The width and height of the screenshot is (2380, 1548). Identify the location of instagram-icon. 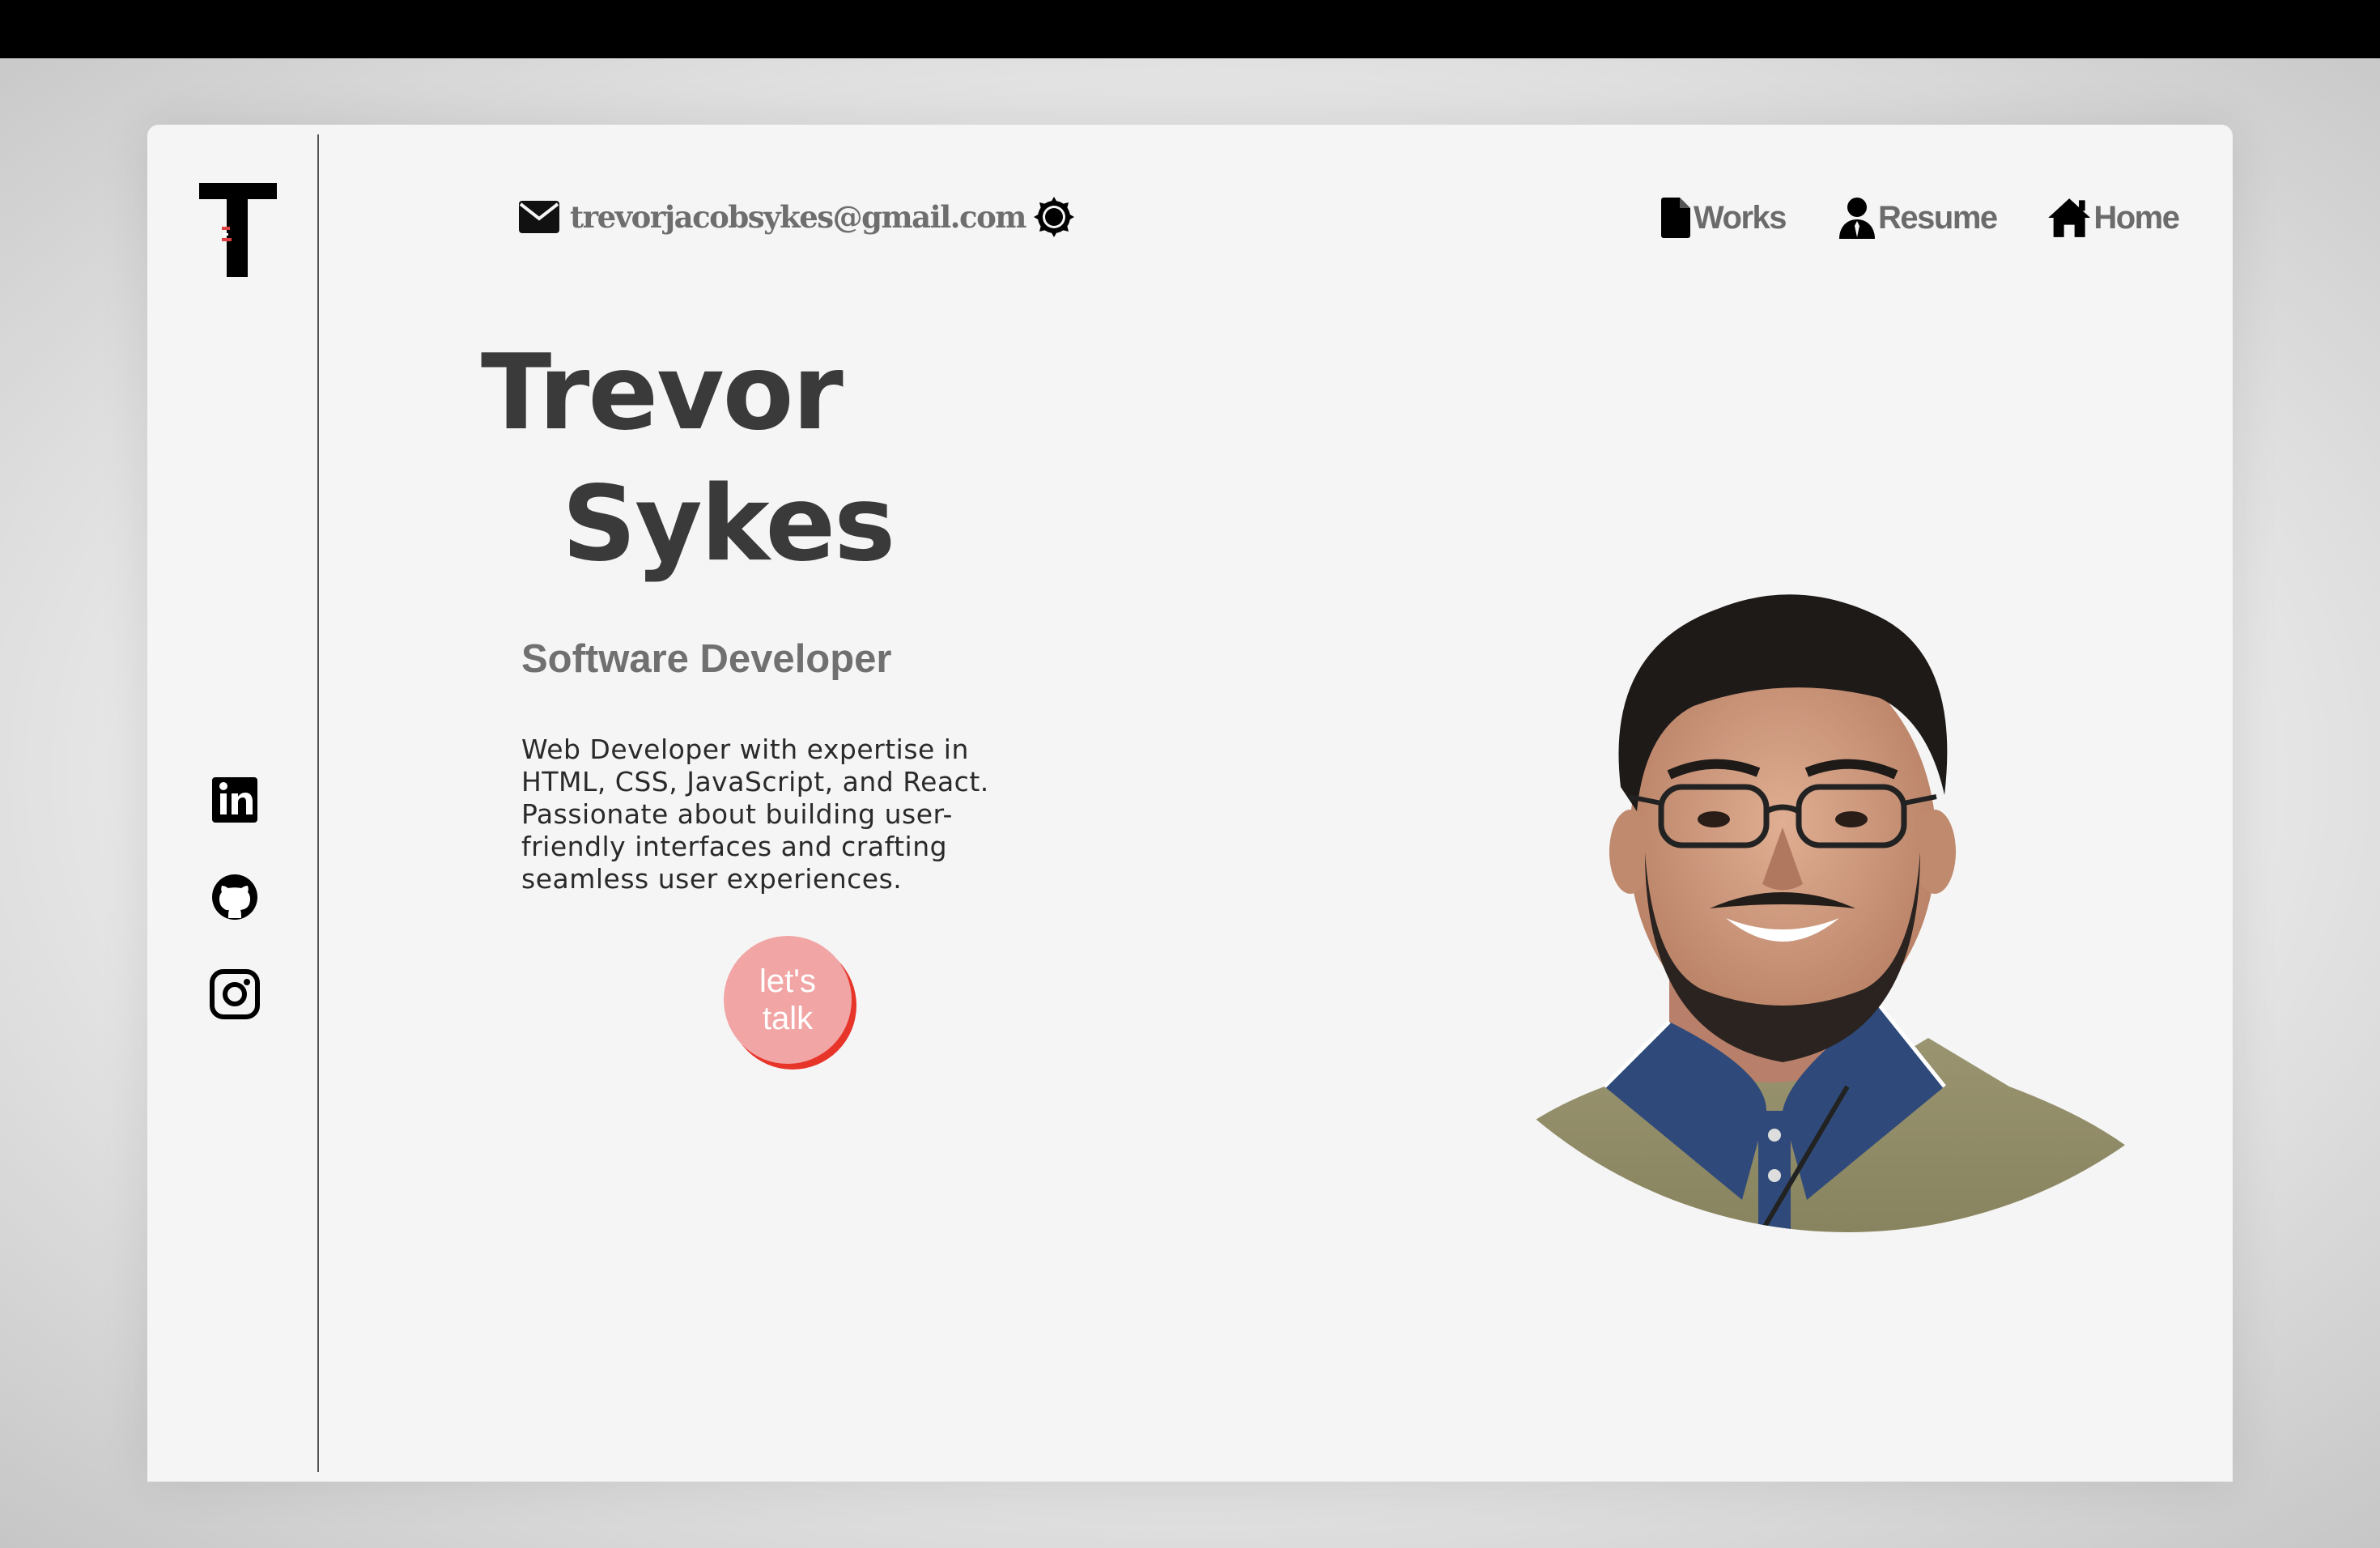
(235, 994).